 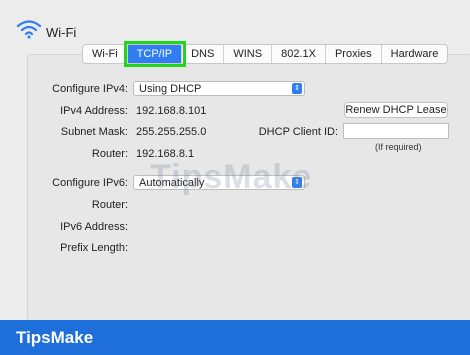 I want to click on window-header: Wi-Fi, so click(x=235, y=22).